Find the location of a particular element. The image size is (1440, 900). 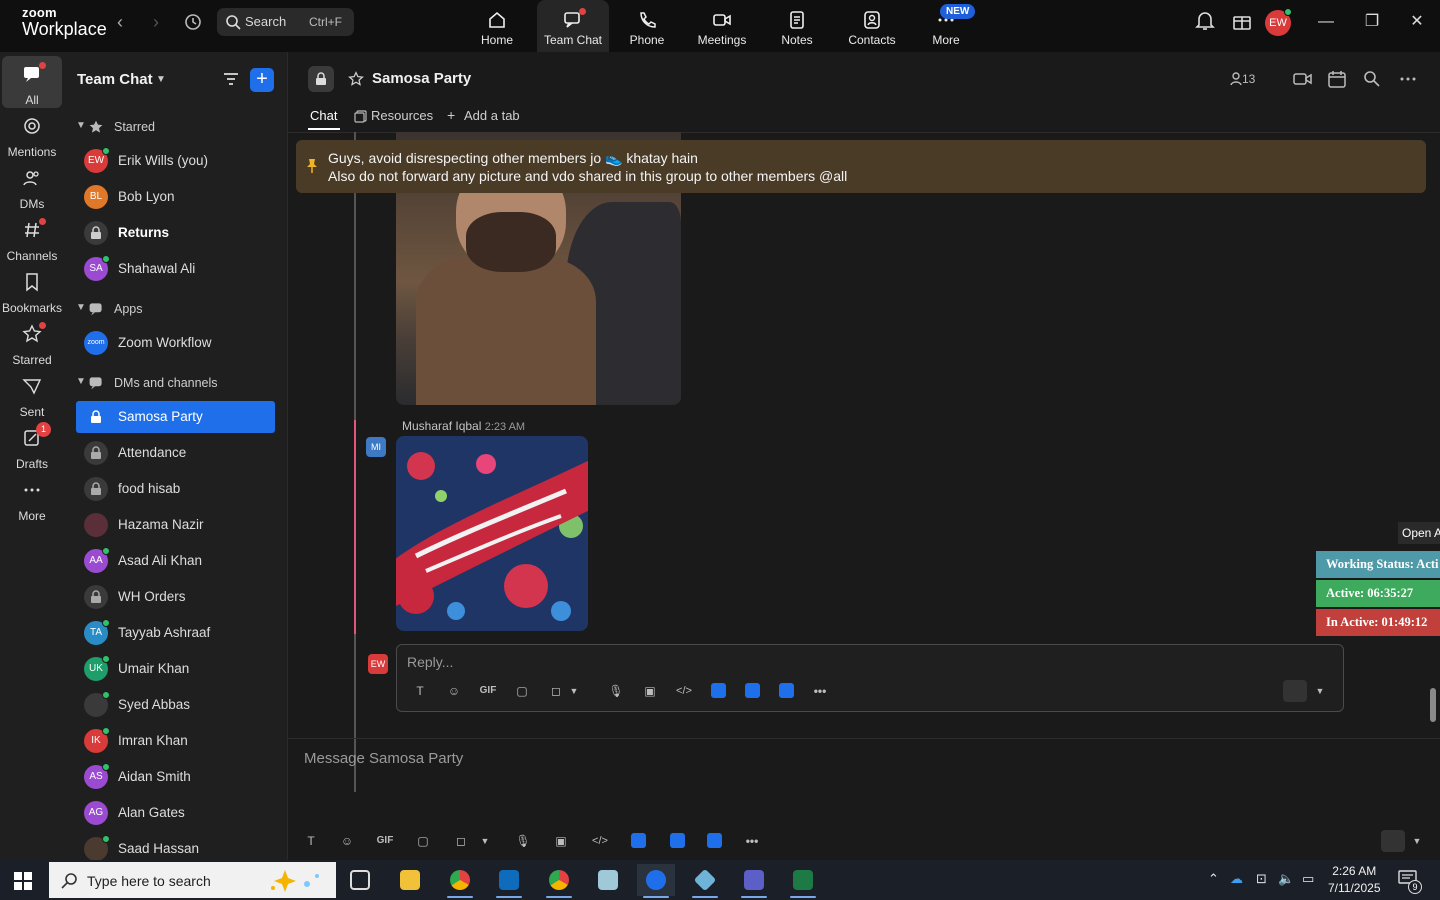

sender-name: Musharaf Iqbal is located at coordinates (441, 426).